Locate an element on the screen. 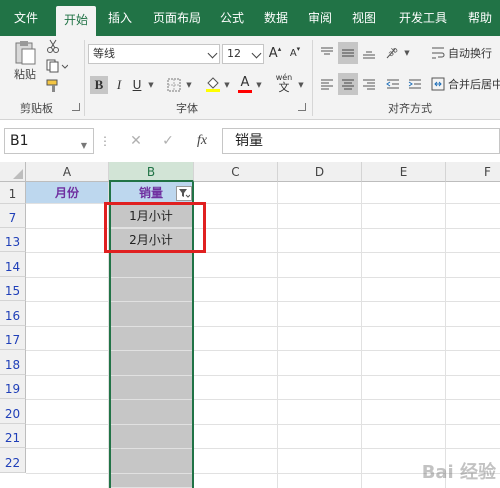 The width and height of the screenshot is (500, 488). enter-icon: ✓ is located at coordinates (168, 141).